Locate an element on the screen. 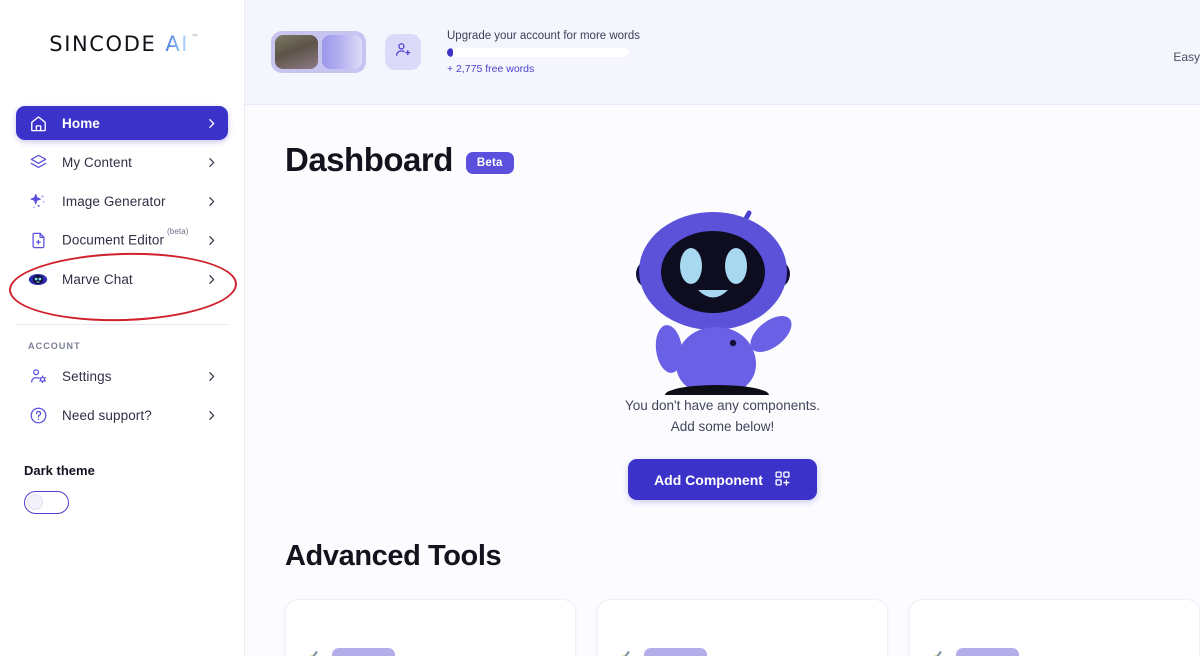  document-plus-icon is located at coordinates (38, 240).